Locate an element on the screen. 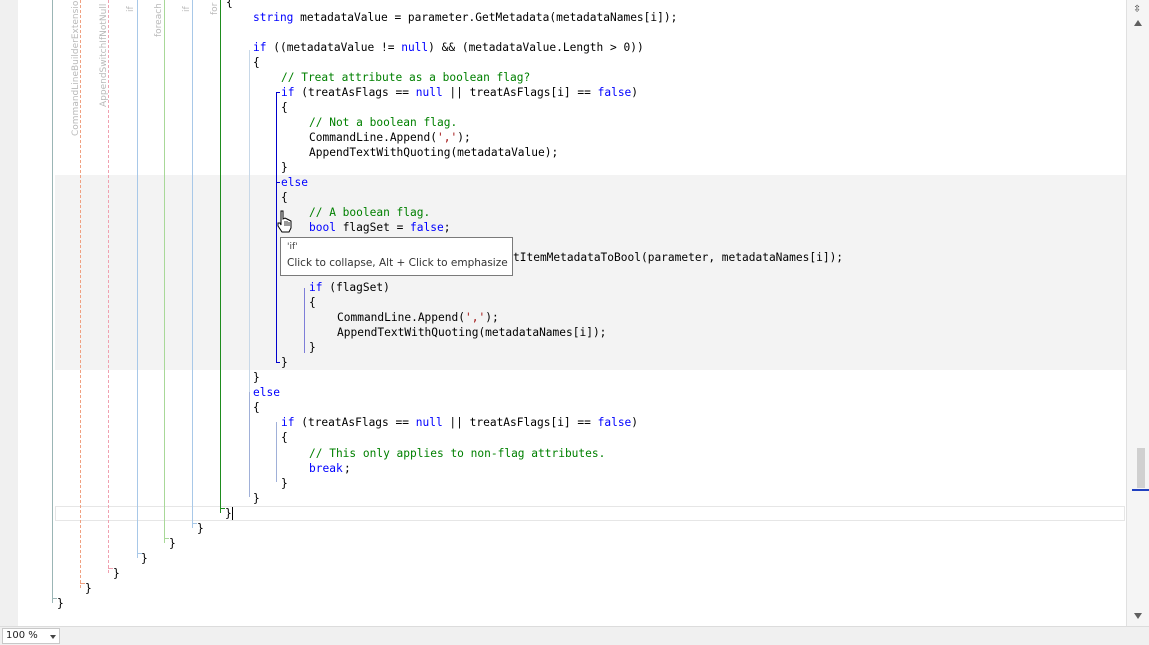 The width and height of the screenshot is (1149, 645). scope-label-method: AppendSwitchIfNotNull is located at coordinates (104, 55).